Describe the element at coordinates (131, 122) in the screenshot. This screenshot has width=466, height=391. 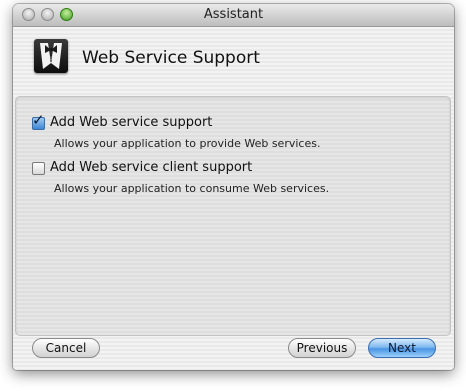
I see `web-service-support-label: Add Web service support` at that location.